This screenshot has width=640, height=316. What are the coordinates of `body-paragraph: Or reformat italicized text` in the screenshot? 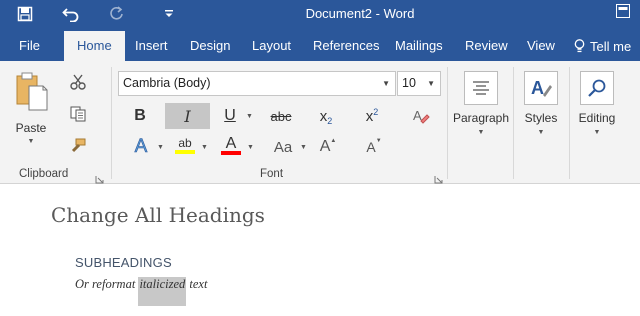 It's located at (141, 291).